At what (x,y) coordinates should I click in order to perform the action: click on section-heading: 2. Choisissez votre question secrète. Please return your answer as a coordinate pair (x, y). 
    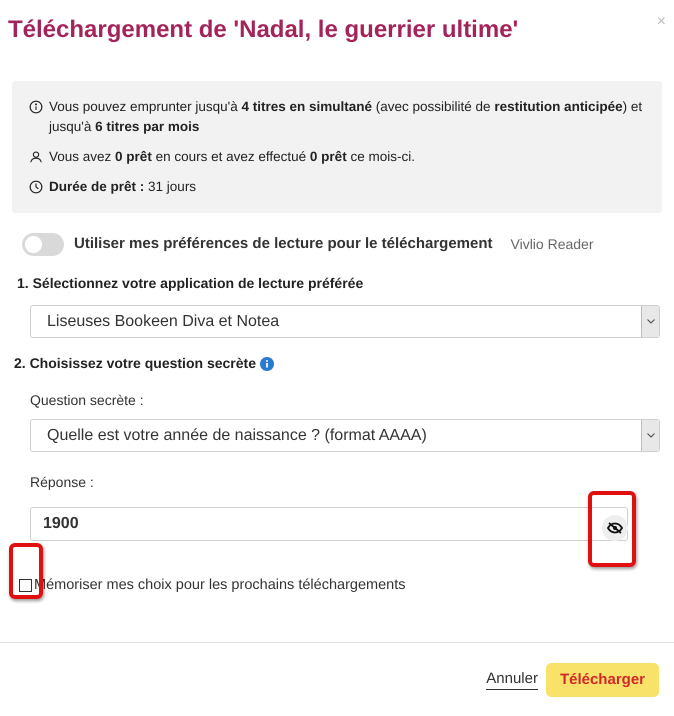
    Looking at the image, I should click on (135, 363).